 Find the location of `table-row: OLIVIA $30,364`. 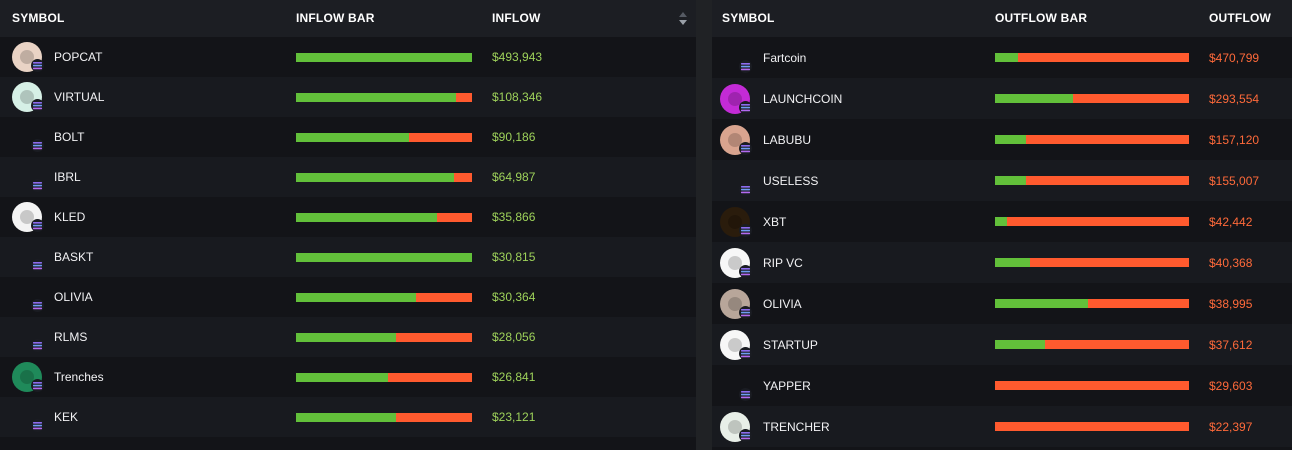

table-row: OLIVIA $30,364 is located at coordinates (348, 297).